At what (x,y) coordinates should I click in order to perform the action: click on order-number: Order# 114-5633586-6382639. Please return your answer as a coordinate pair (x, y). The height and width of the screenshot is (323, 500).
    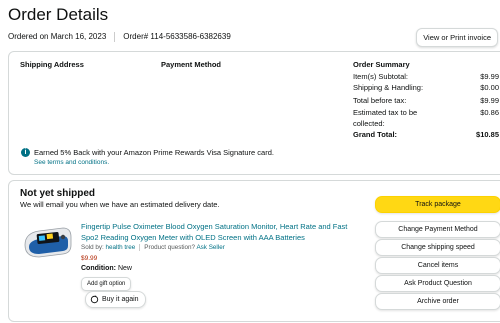
    Looking at the image, I should click on (177, 37).